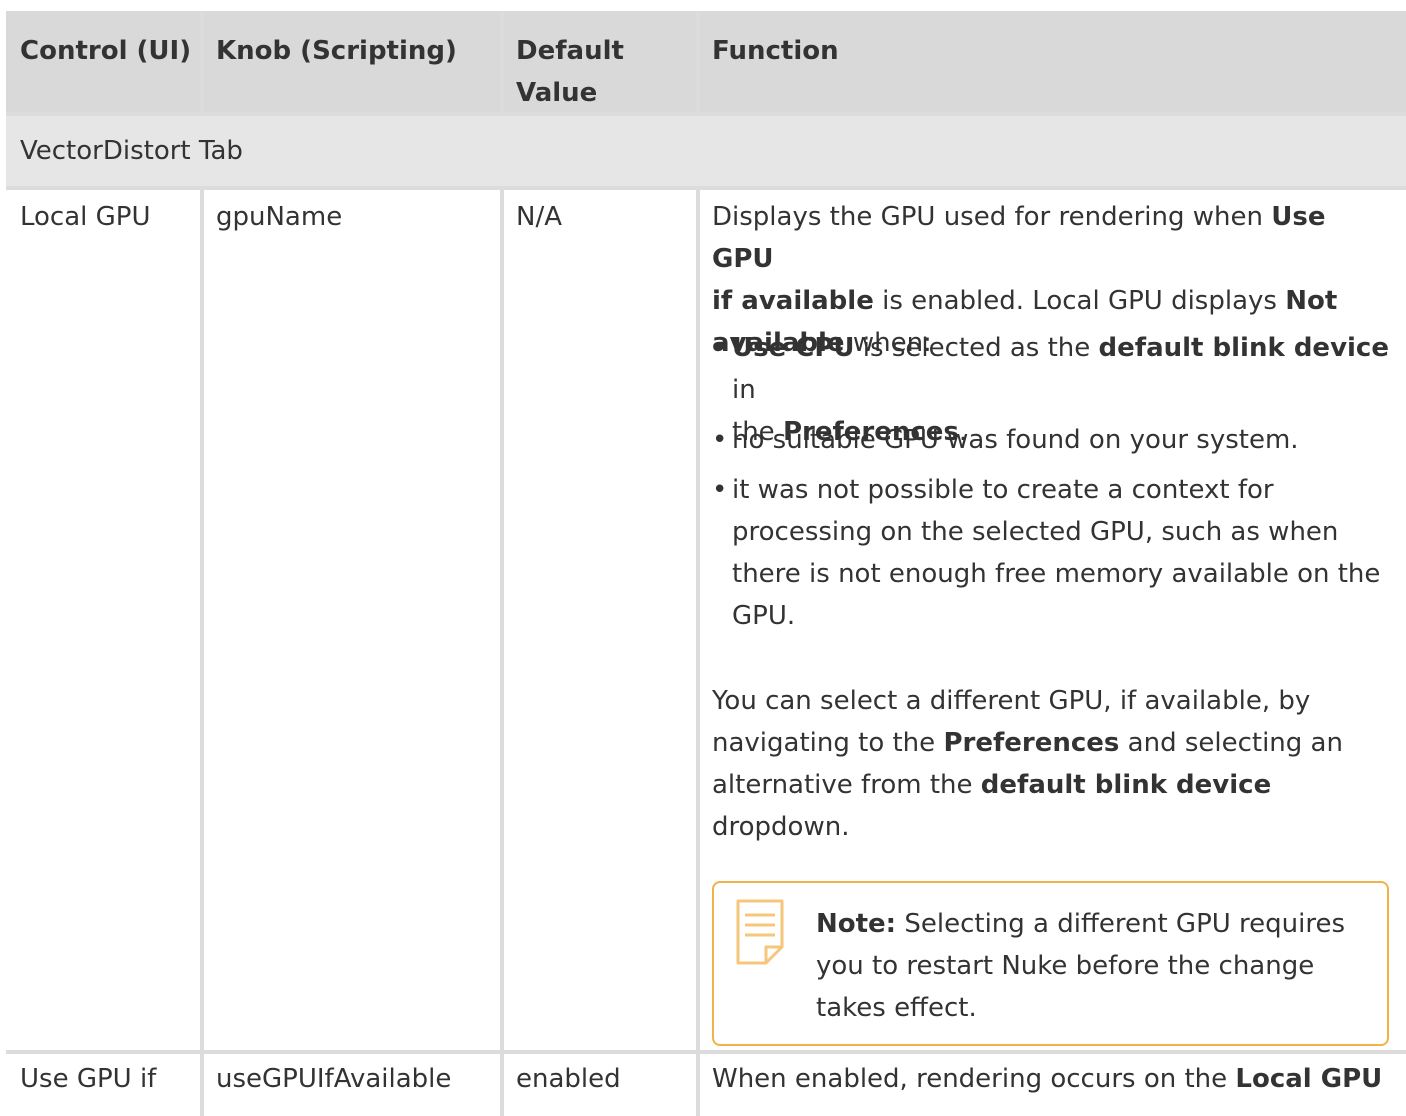 The width and height of the screenshot is (1406, 1116). Describe the element at coordinates (764, 616) in the screenshot. I see `fn-line: GPU.` at that location.